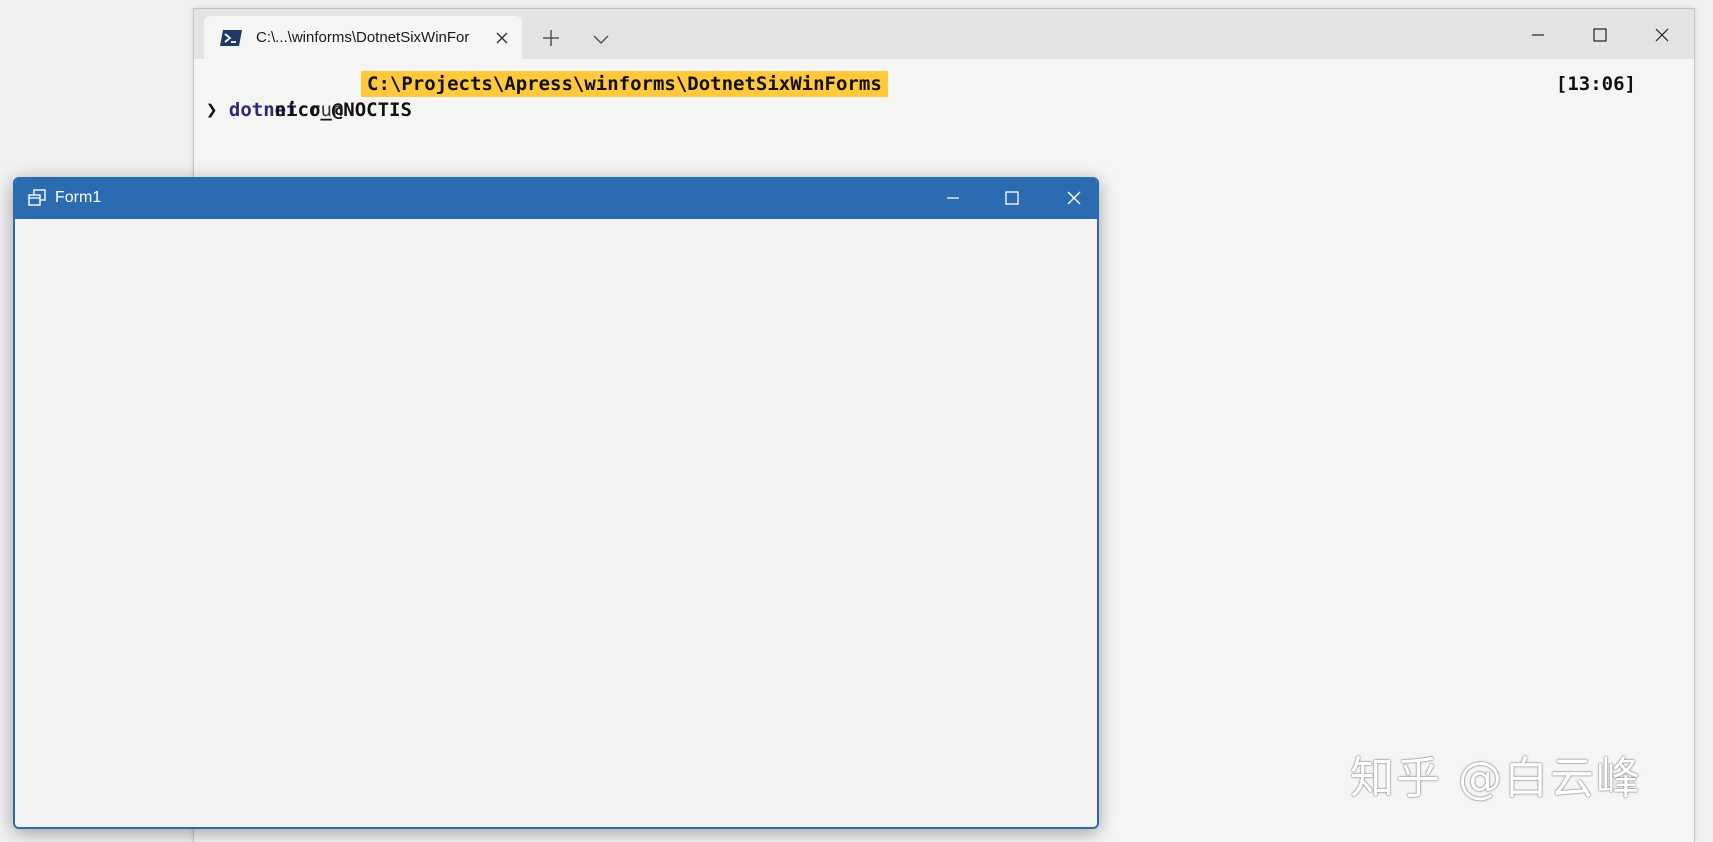 The height and width of the screenshot is (842, 1713). I want to click on chevron-down-icon, so click(601, 39).